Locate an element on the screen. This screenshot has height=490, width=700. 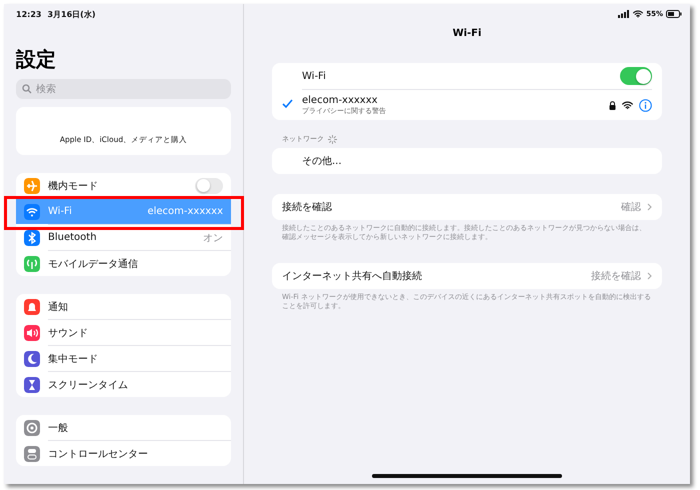
toggle-switch is located at coordinates (209, 186).